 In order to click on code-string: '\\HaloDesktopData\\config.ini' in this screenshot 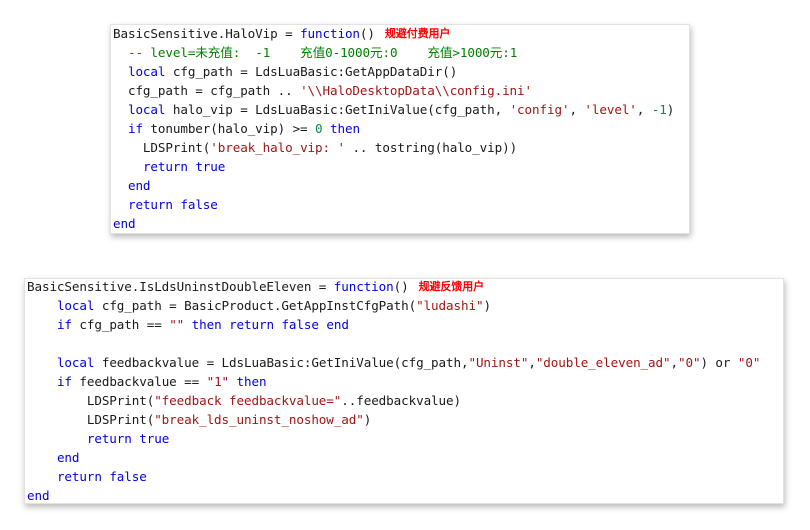, I will do `click(416, 90)`.